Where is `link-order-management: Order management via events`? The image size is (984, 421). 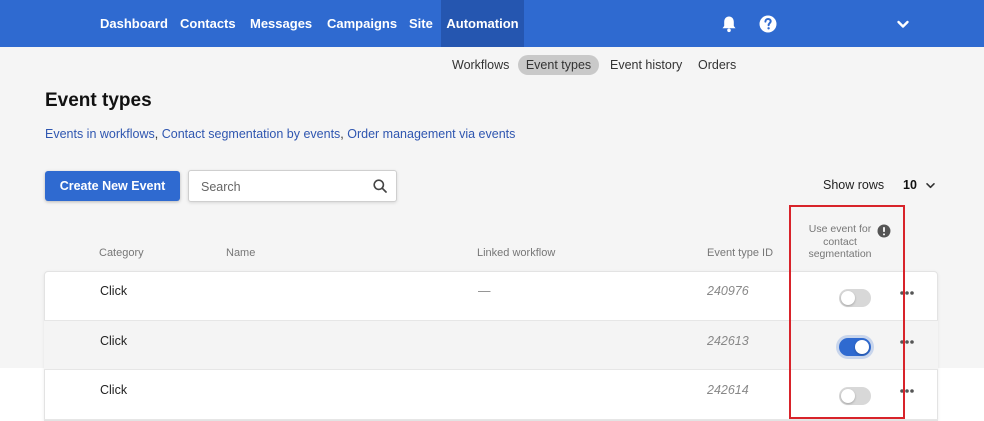 link-order-management: Order management via events is located at coordinates (431, 134).